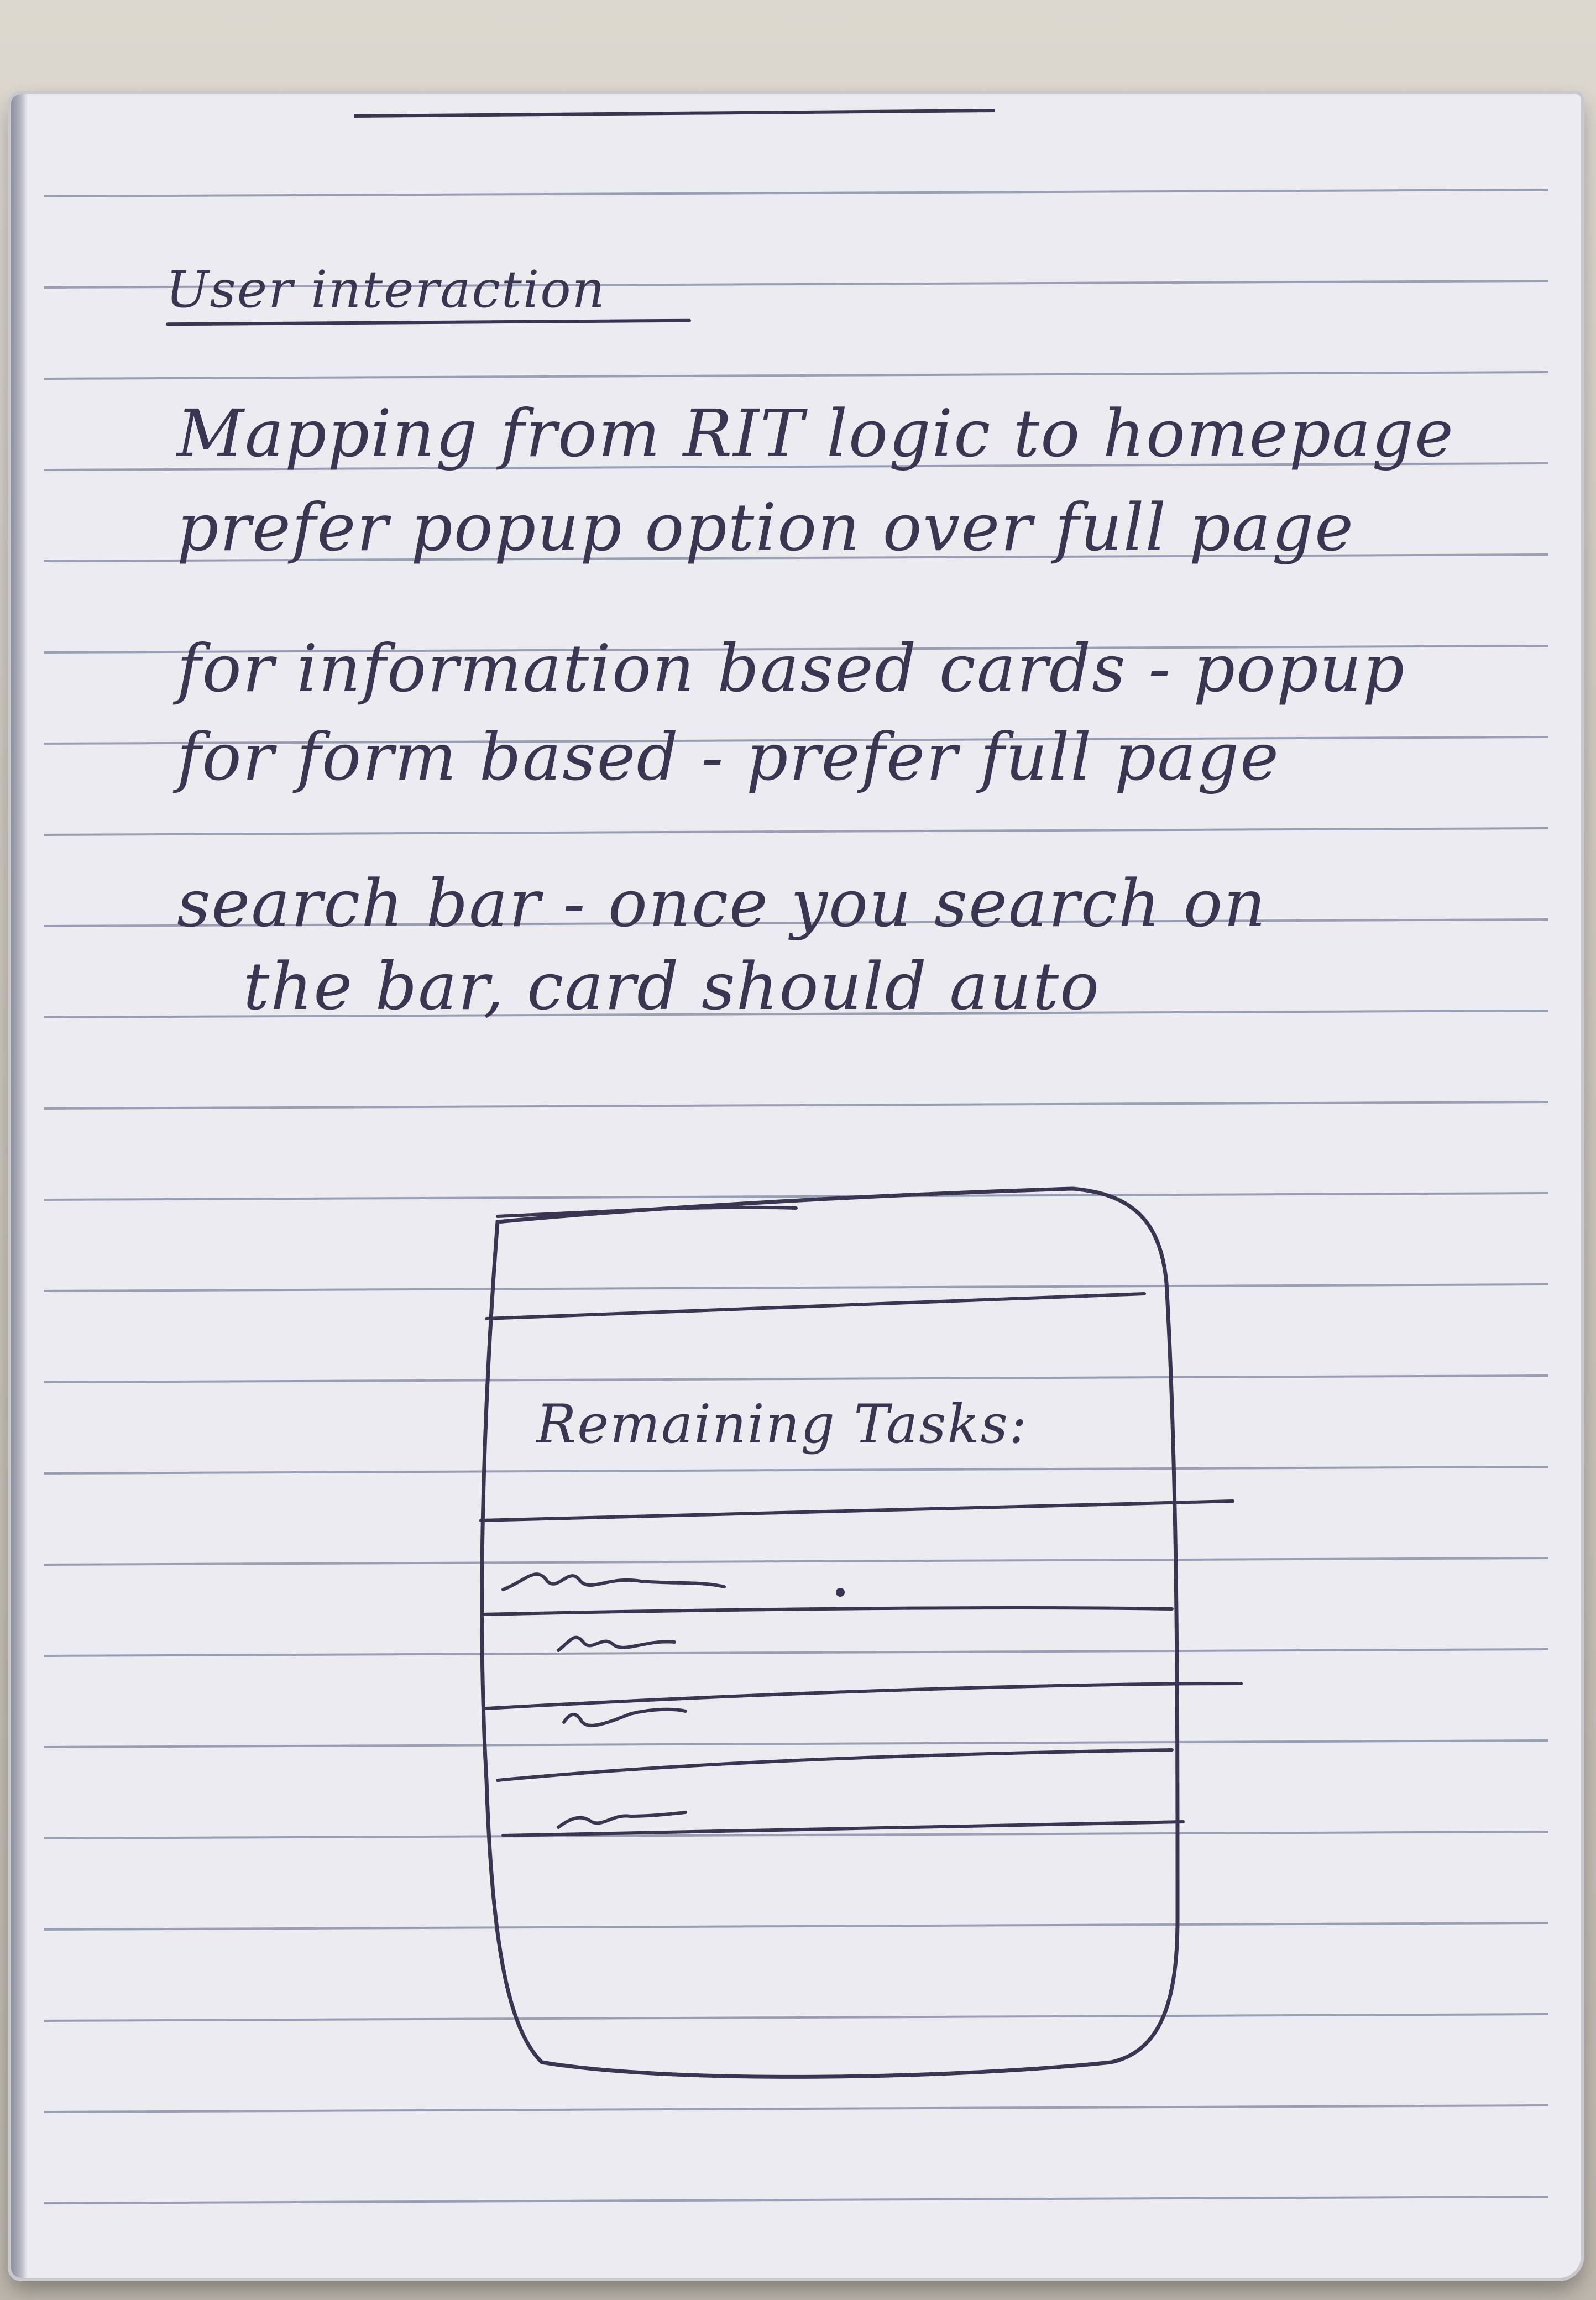  What do you see at coordinates (647, 1211) in the screenshot?
I see `card-sketch-top-stroke` at bounding box center [647, 1211].